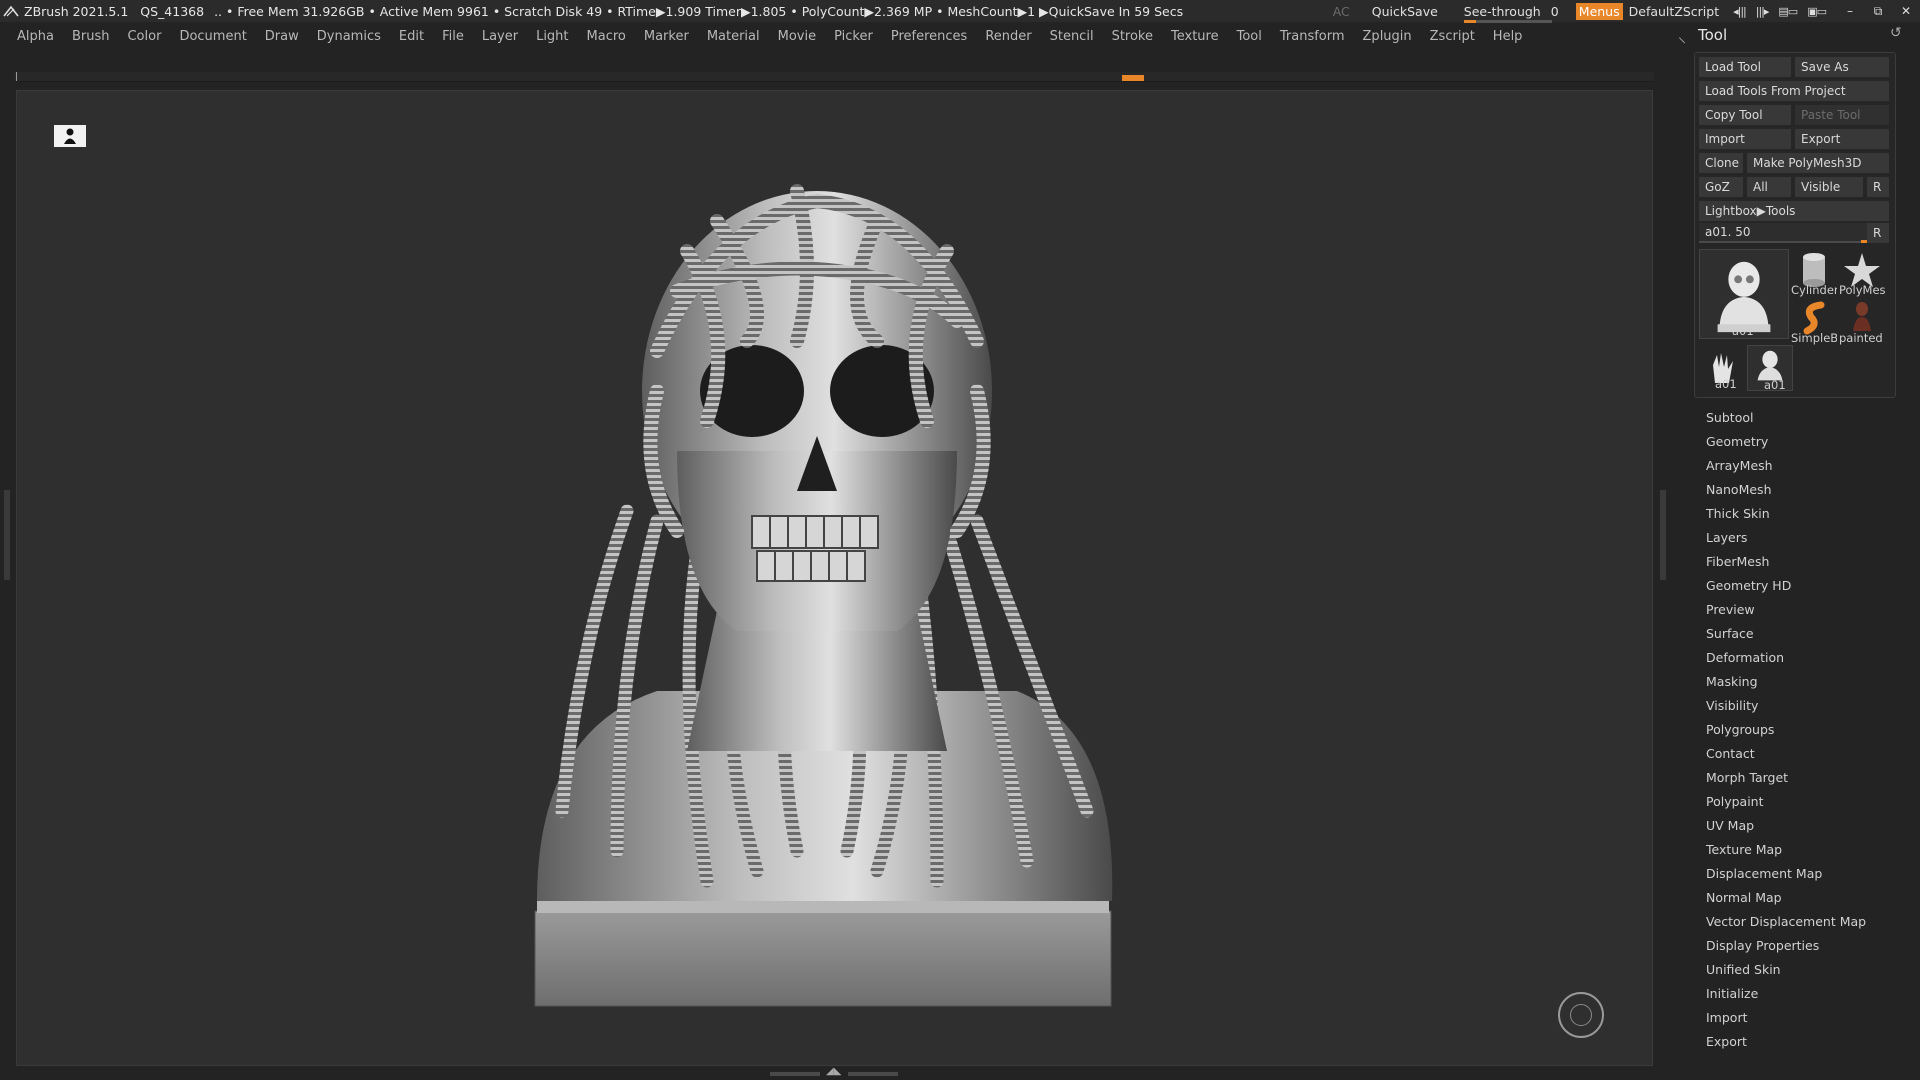  I want to click on menu-render: Render, so click(1008, 36).